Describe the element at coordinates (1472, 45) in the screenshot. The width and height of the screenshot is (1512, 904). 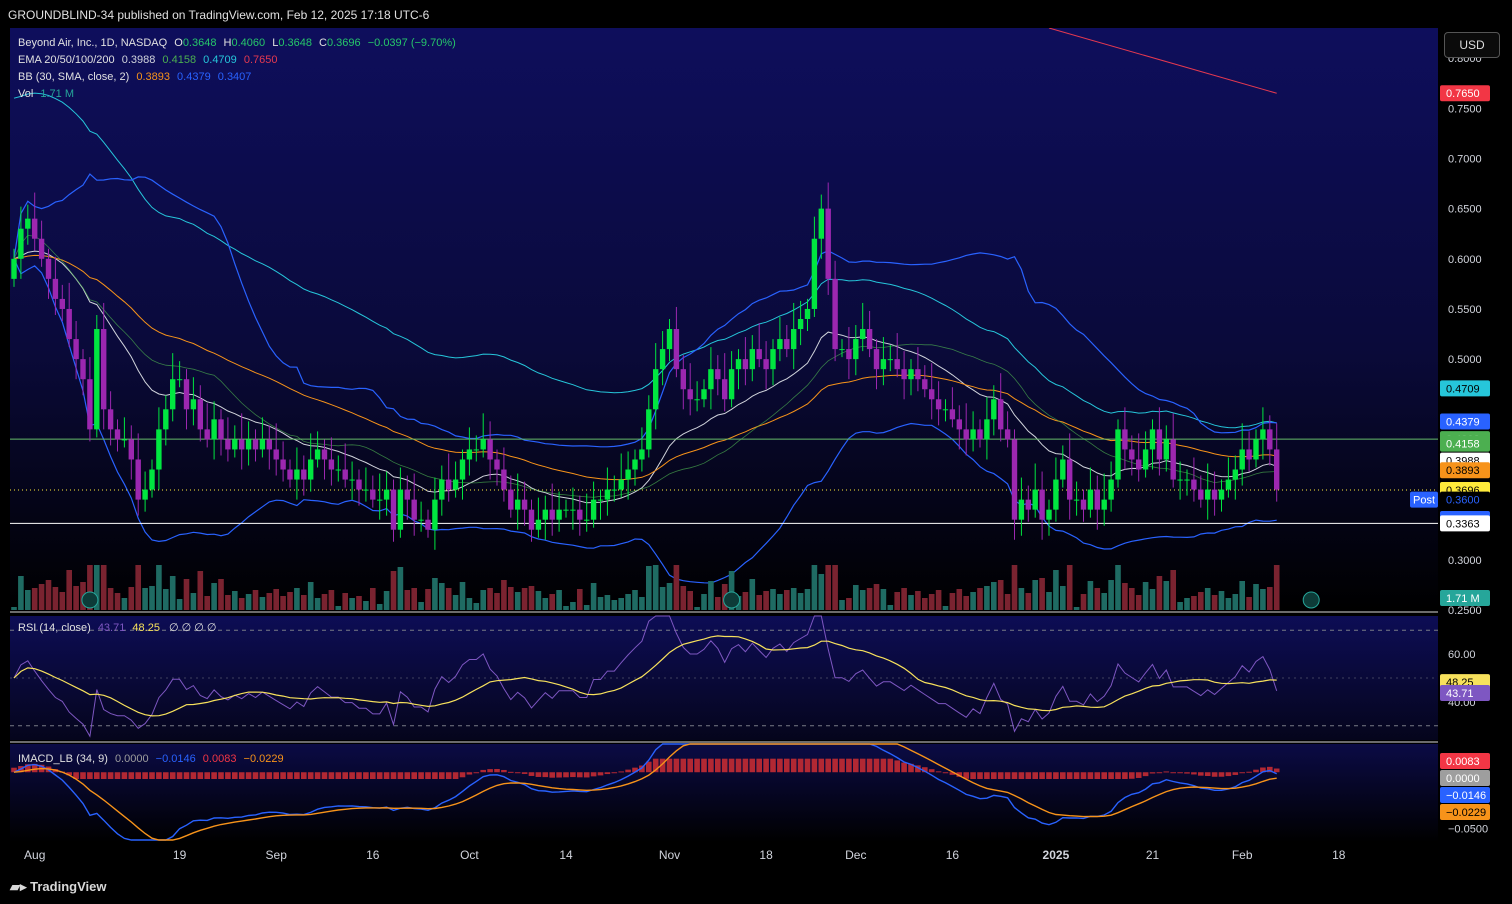
I see `currency-button: USD` at that location.